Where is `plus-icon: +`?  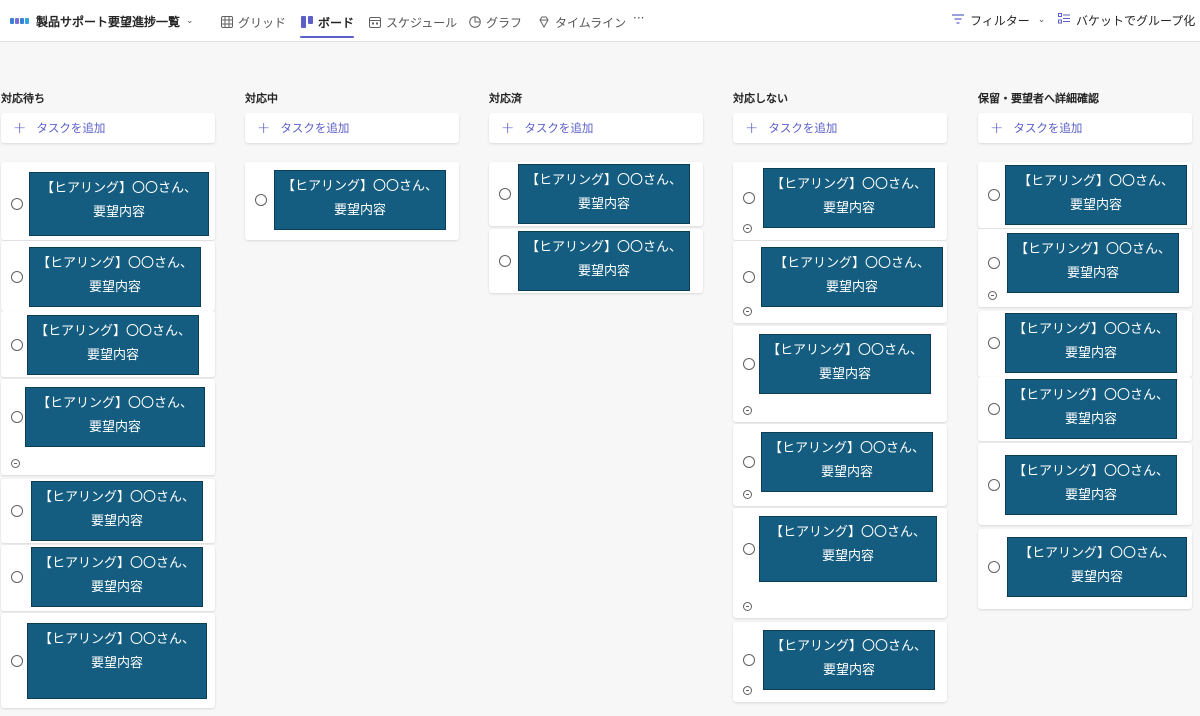 plus-icon: + is located at coordinates (752, 127).